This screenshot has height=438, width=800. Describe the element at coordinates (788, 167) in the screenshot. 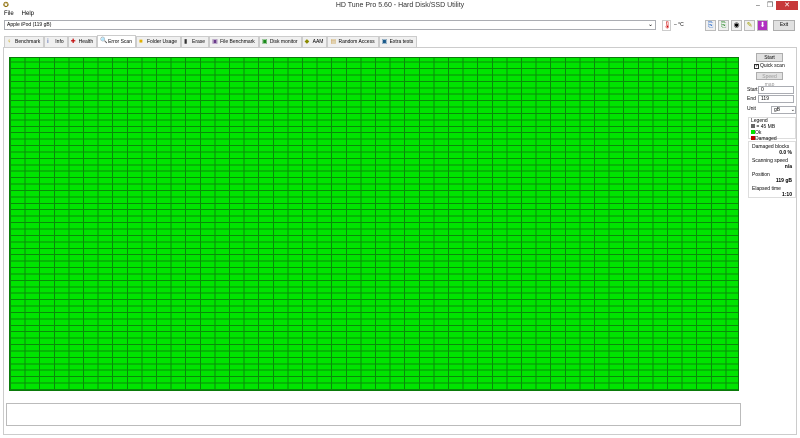

I see `scanning-speed-value: n/a` at that location.